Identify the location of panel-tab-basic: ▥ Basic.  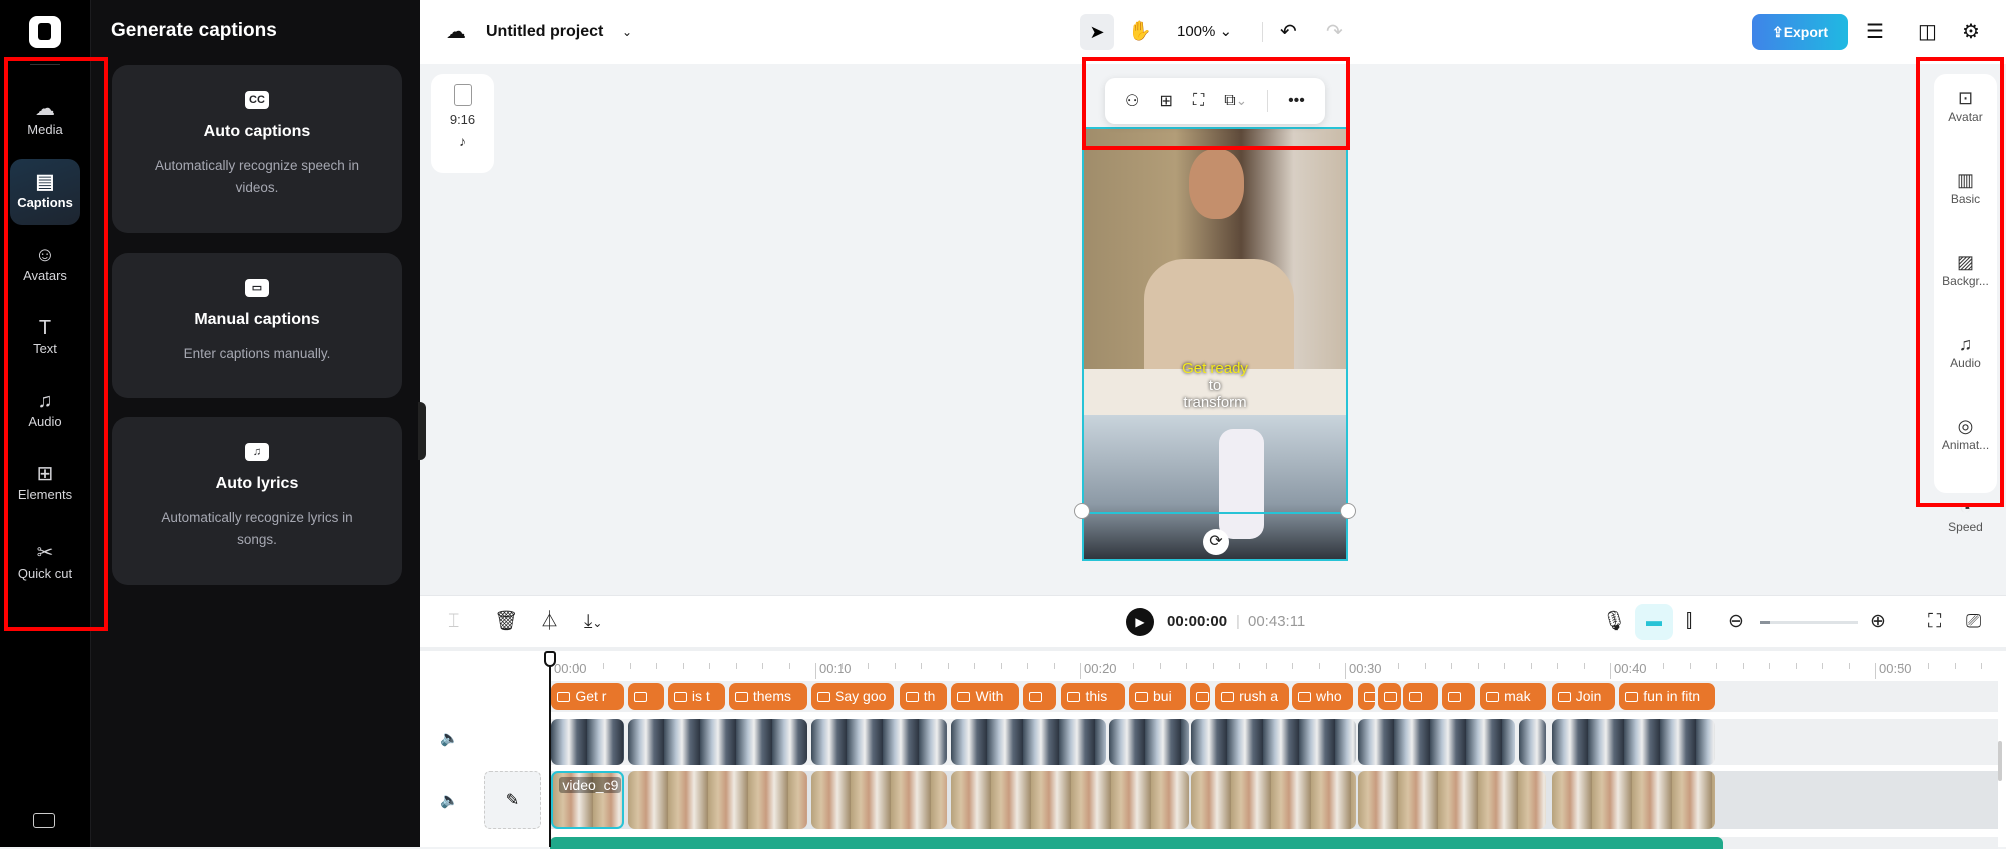
(1965, 203).